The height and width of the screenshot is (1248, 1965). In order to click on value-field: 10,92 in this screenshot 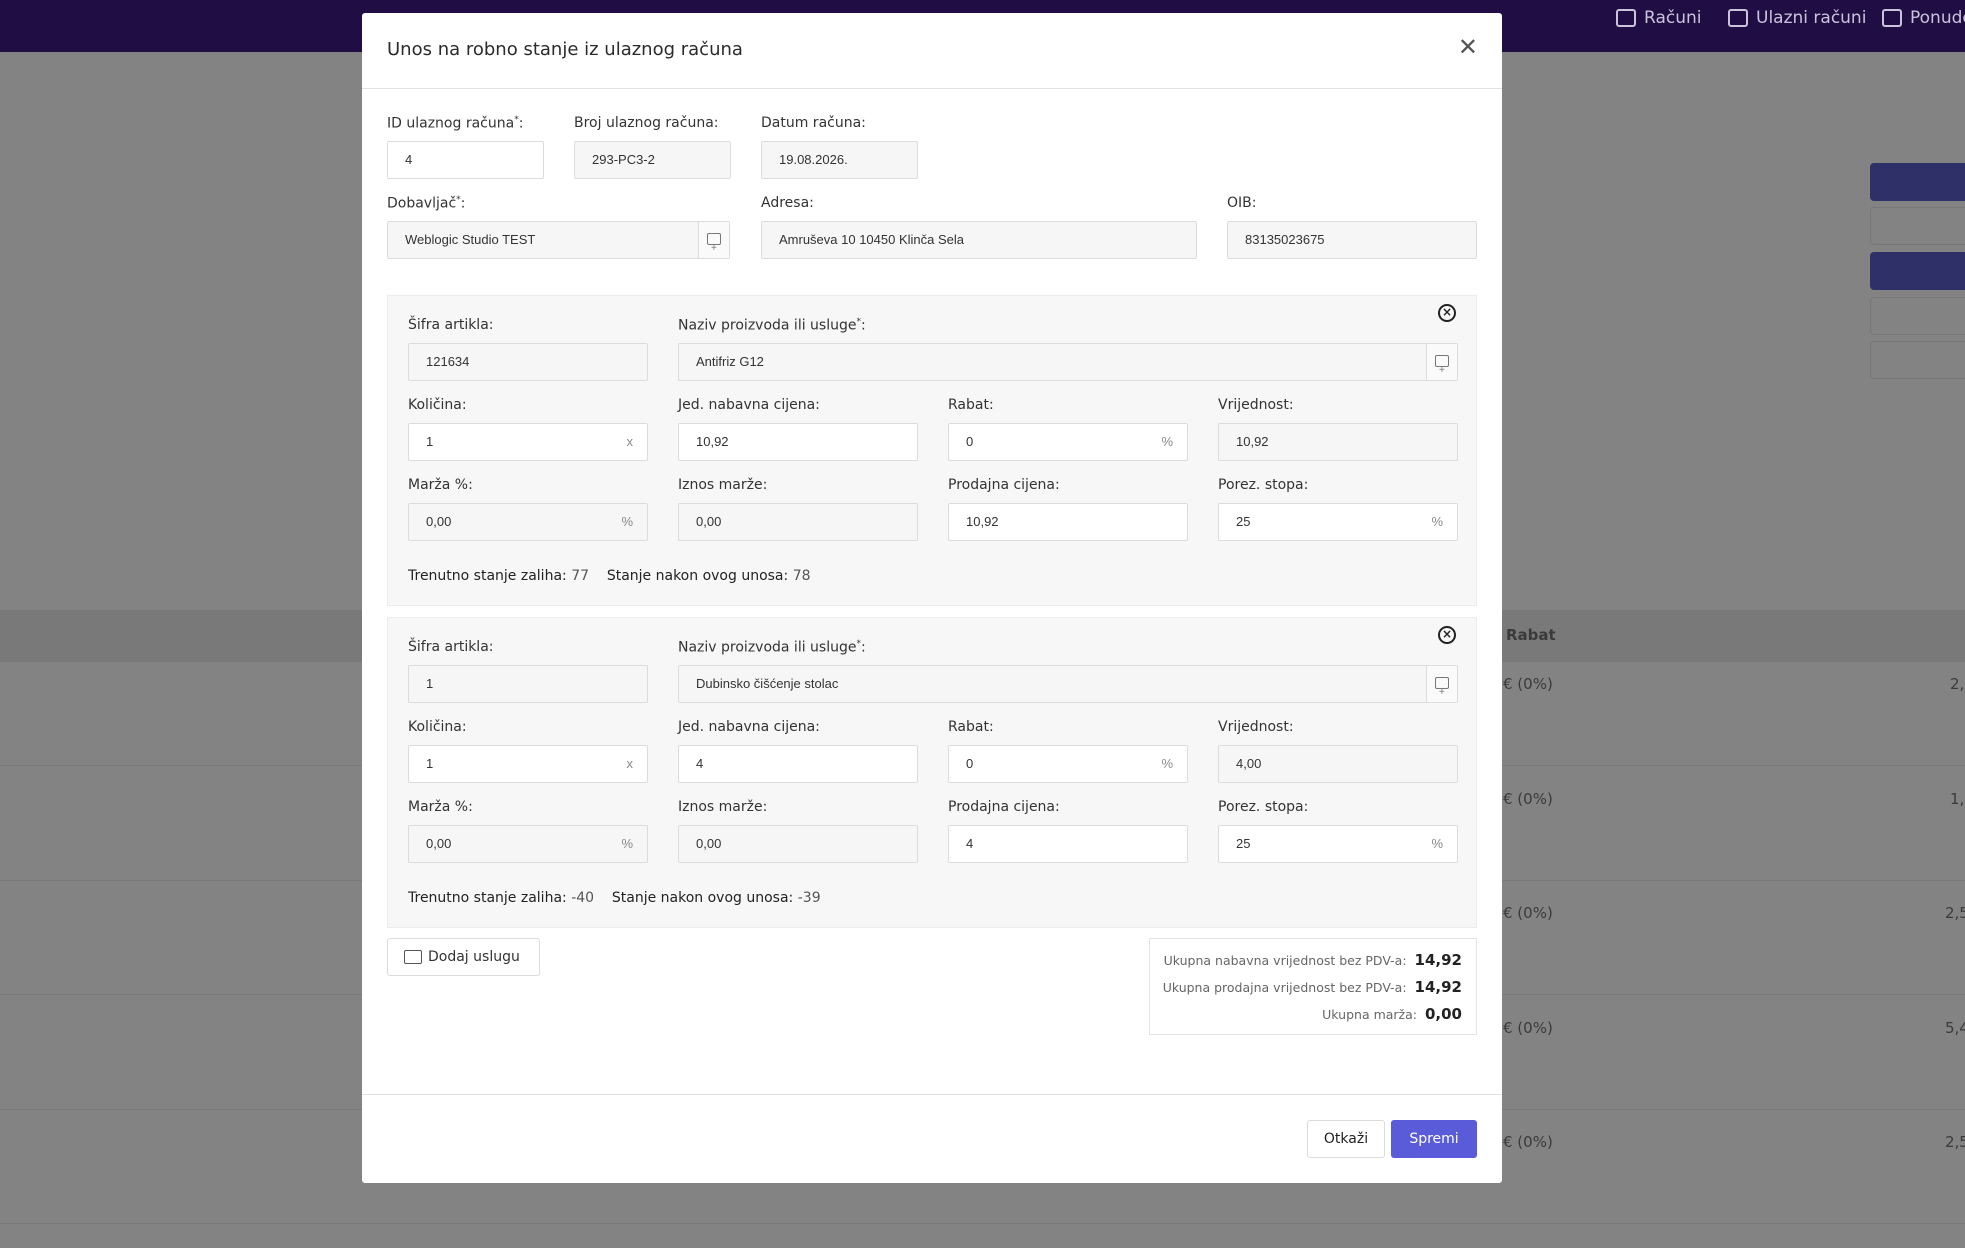, I will do `click(1338, 442)`.